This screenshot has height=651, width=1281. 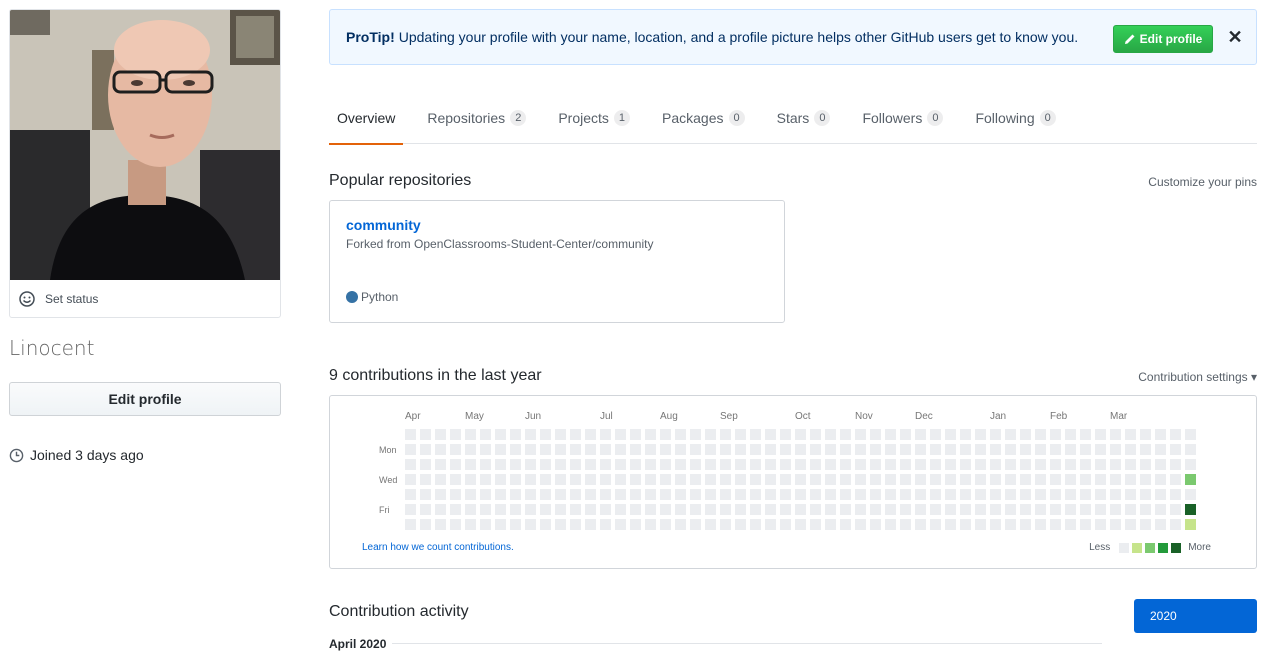 I want to click on tab-overview: Overview, so click(x=366, y=118).